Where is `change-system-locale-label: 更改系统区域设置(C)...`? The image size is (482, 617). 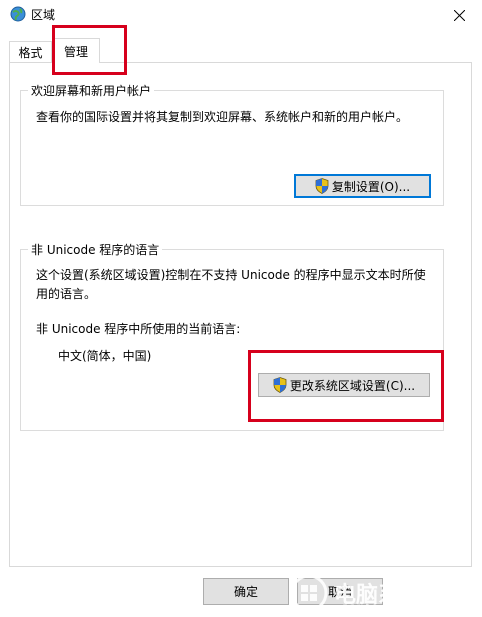 change-system-locale-label: 更改系统区域设置(C)... is located at coordinates (352, 385).